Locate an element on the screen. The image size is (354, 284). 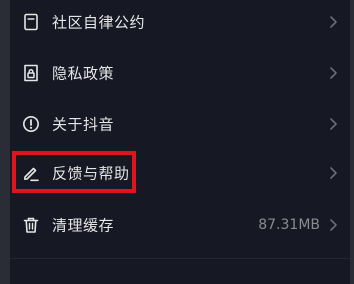
pen-icon is located at coordinates (31, 173).